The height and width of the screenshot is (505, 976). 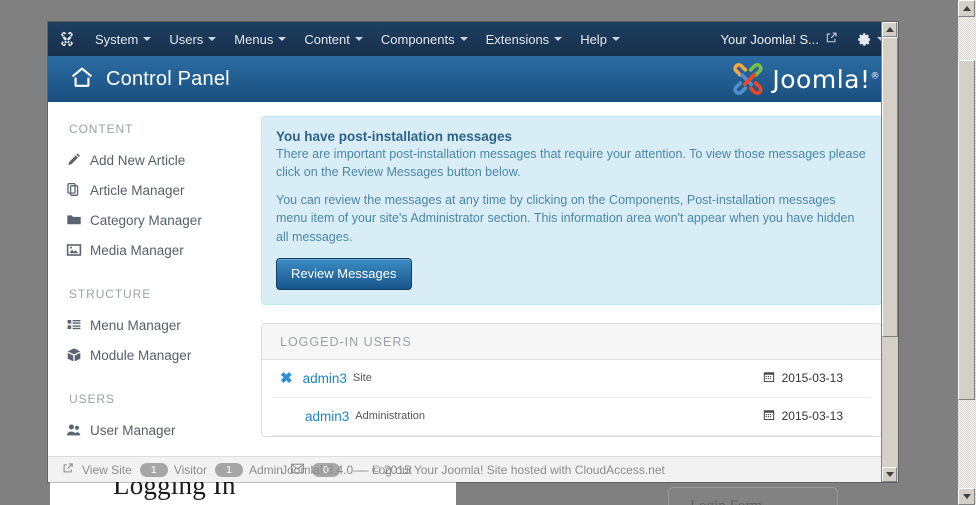 What do you see at coordinates (390, 416) in the screenshot?
I see `user-client-label: Administration` at bounding box center [390, 416].